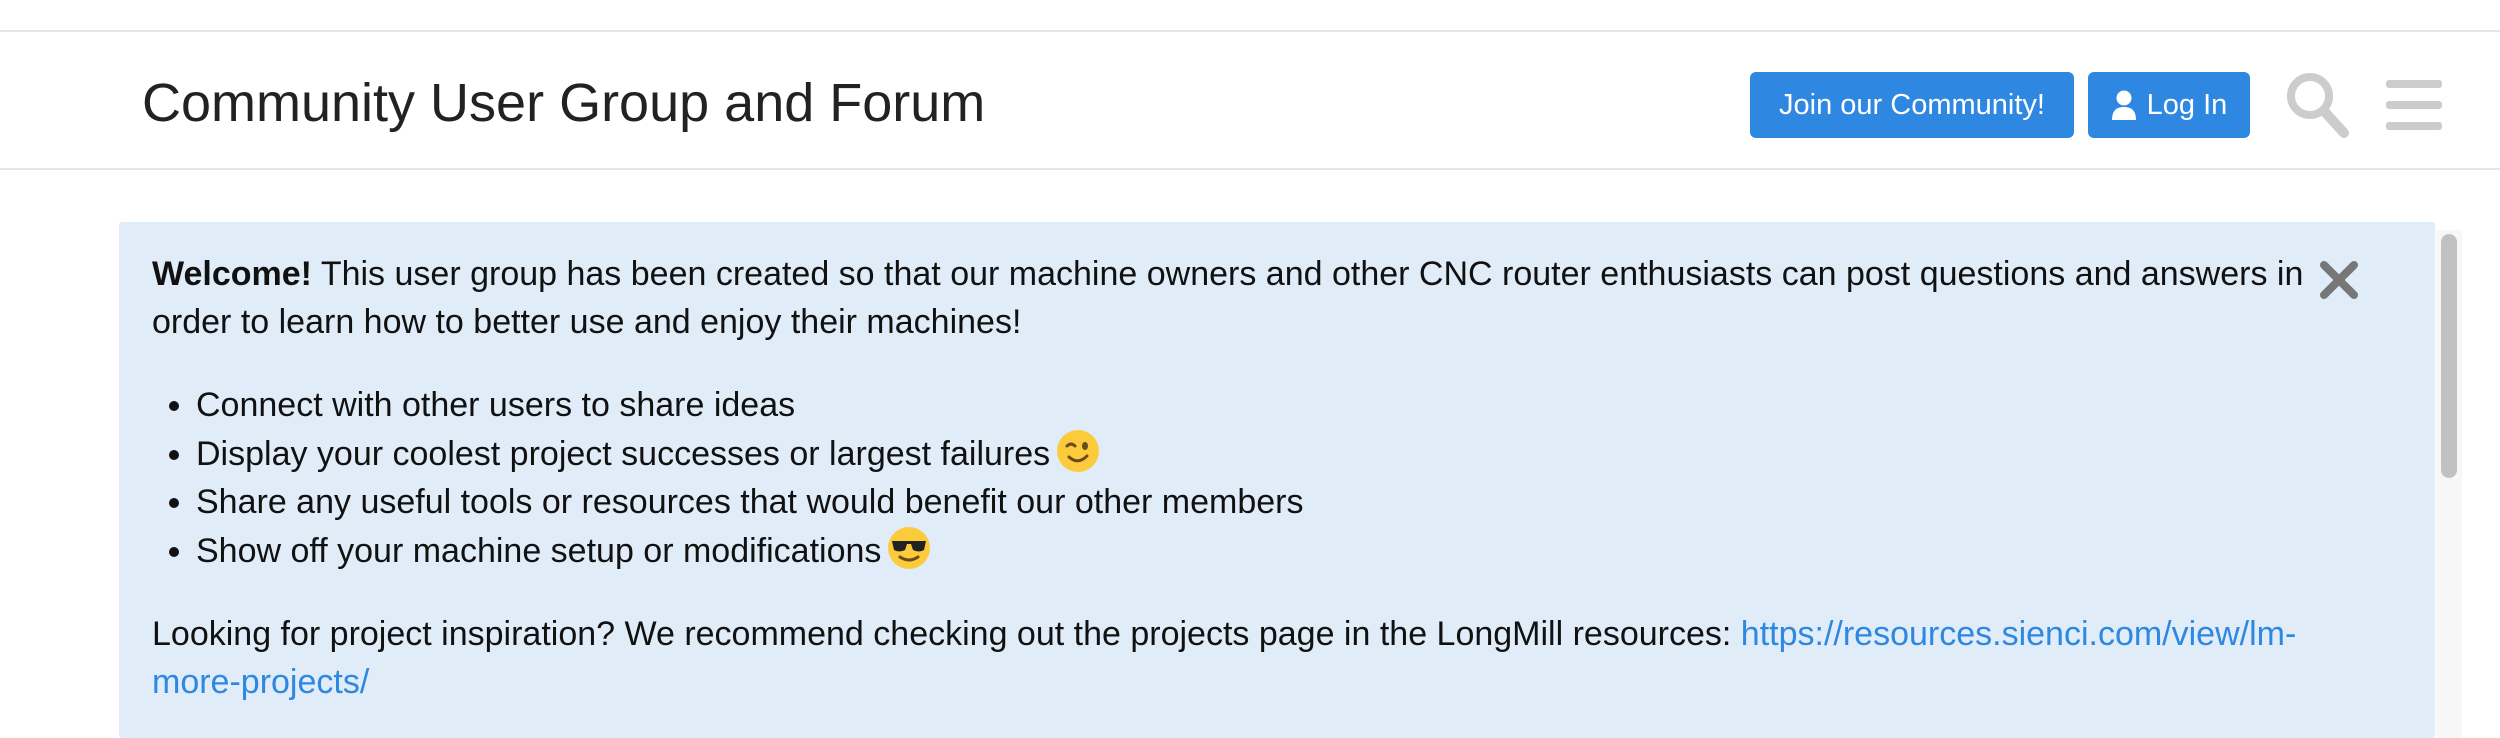 Image resolution: width=2500 pixels, height=738 pixels. Describe the element at coordinates (2187, 104) in the screenshot. I see `login-button-label: Log In` at that location.